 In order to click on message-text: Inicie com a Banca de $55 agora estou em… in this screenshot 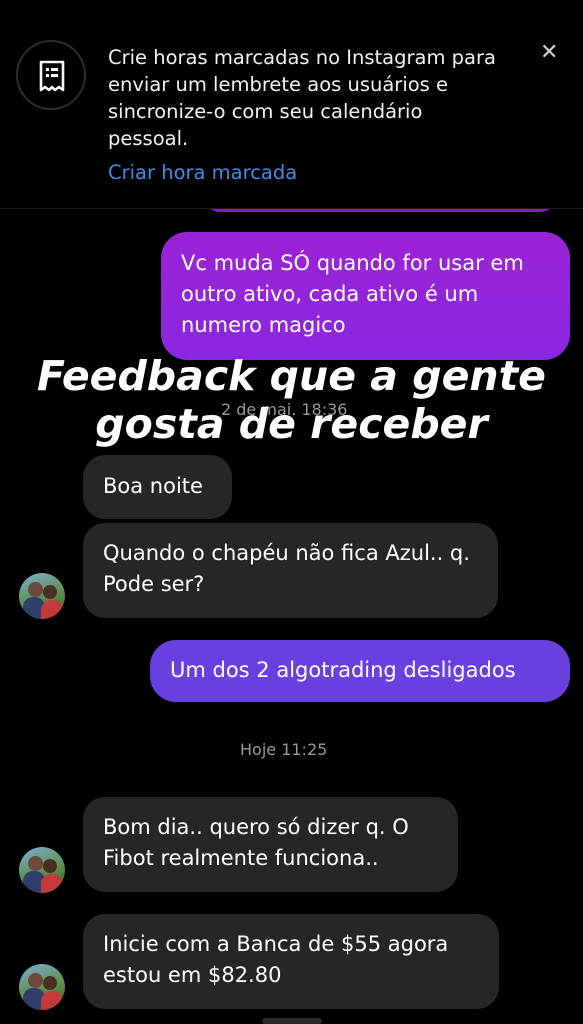, I will do `click(276, 959)`.